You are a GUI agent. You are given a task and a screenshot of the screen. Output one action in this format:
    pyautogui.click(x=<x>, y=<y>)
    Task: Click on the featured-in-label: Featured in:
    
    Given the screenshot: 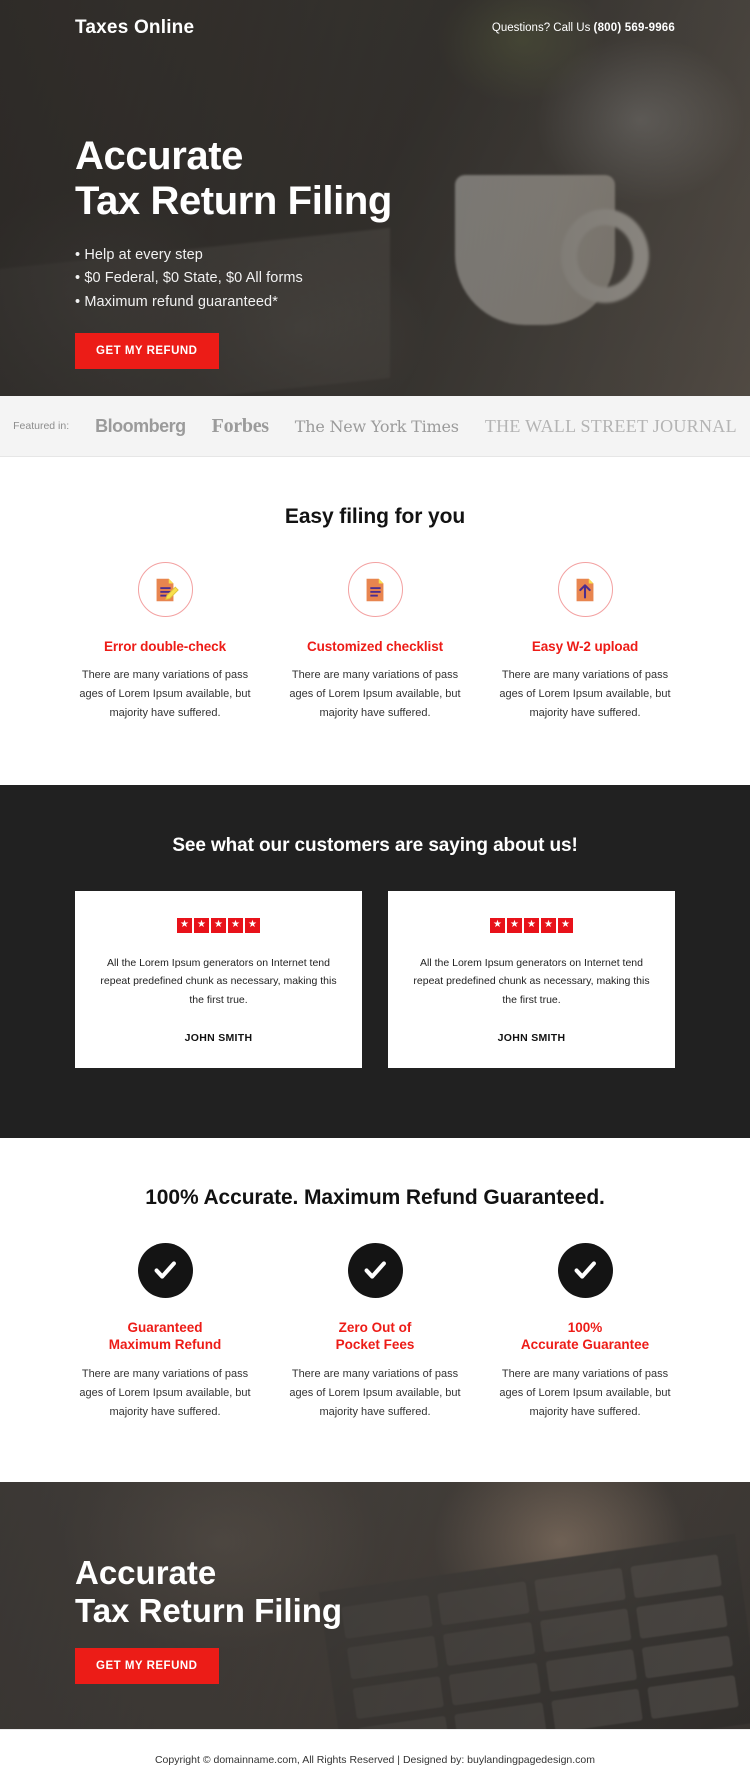 What is the action you would take?
    pyautogui.click(x=41, y=426)
    